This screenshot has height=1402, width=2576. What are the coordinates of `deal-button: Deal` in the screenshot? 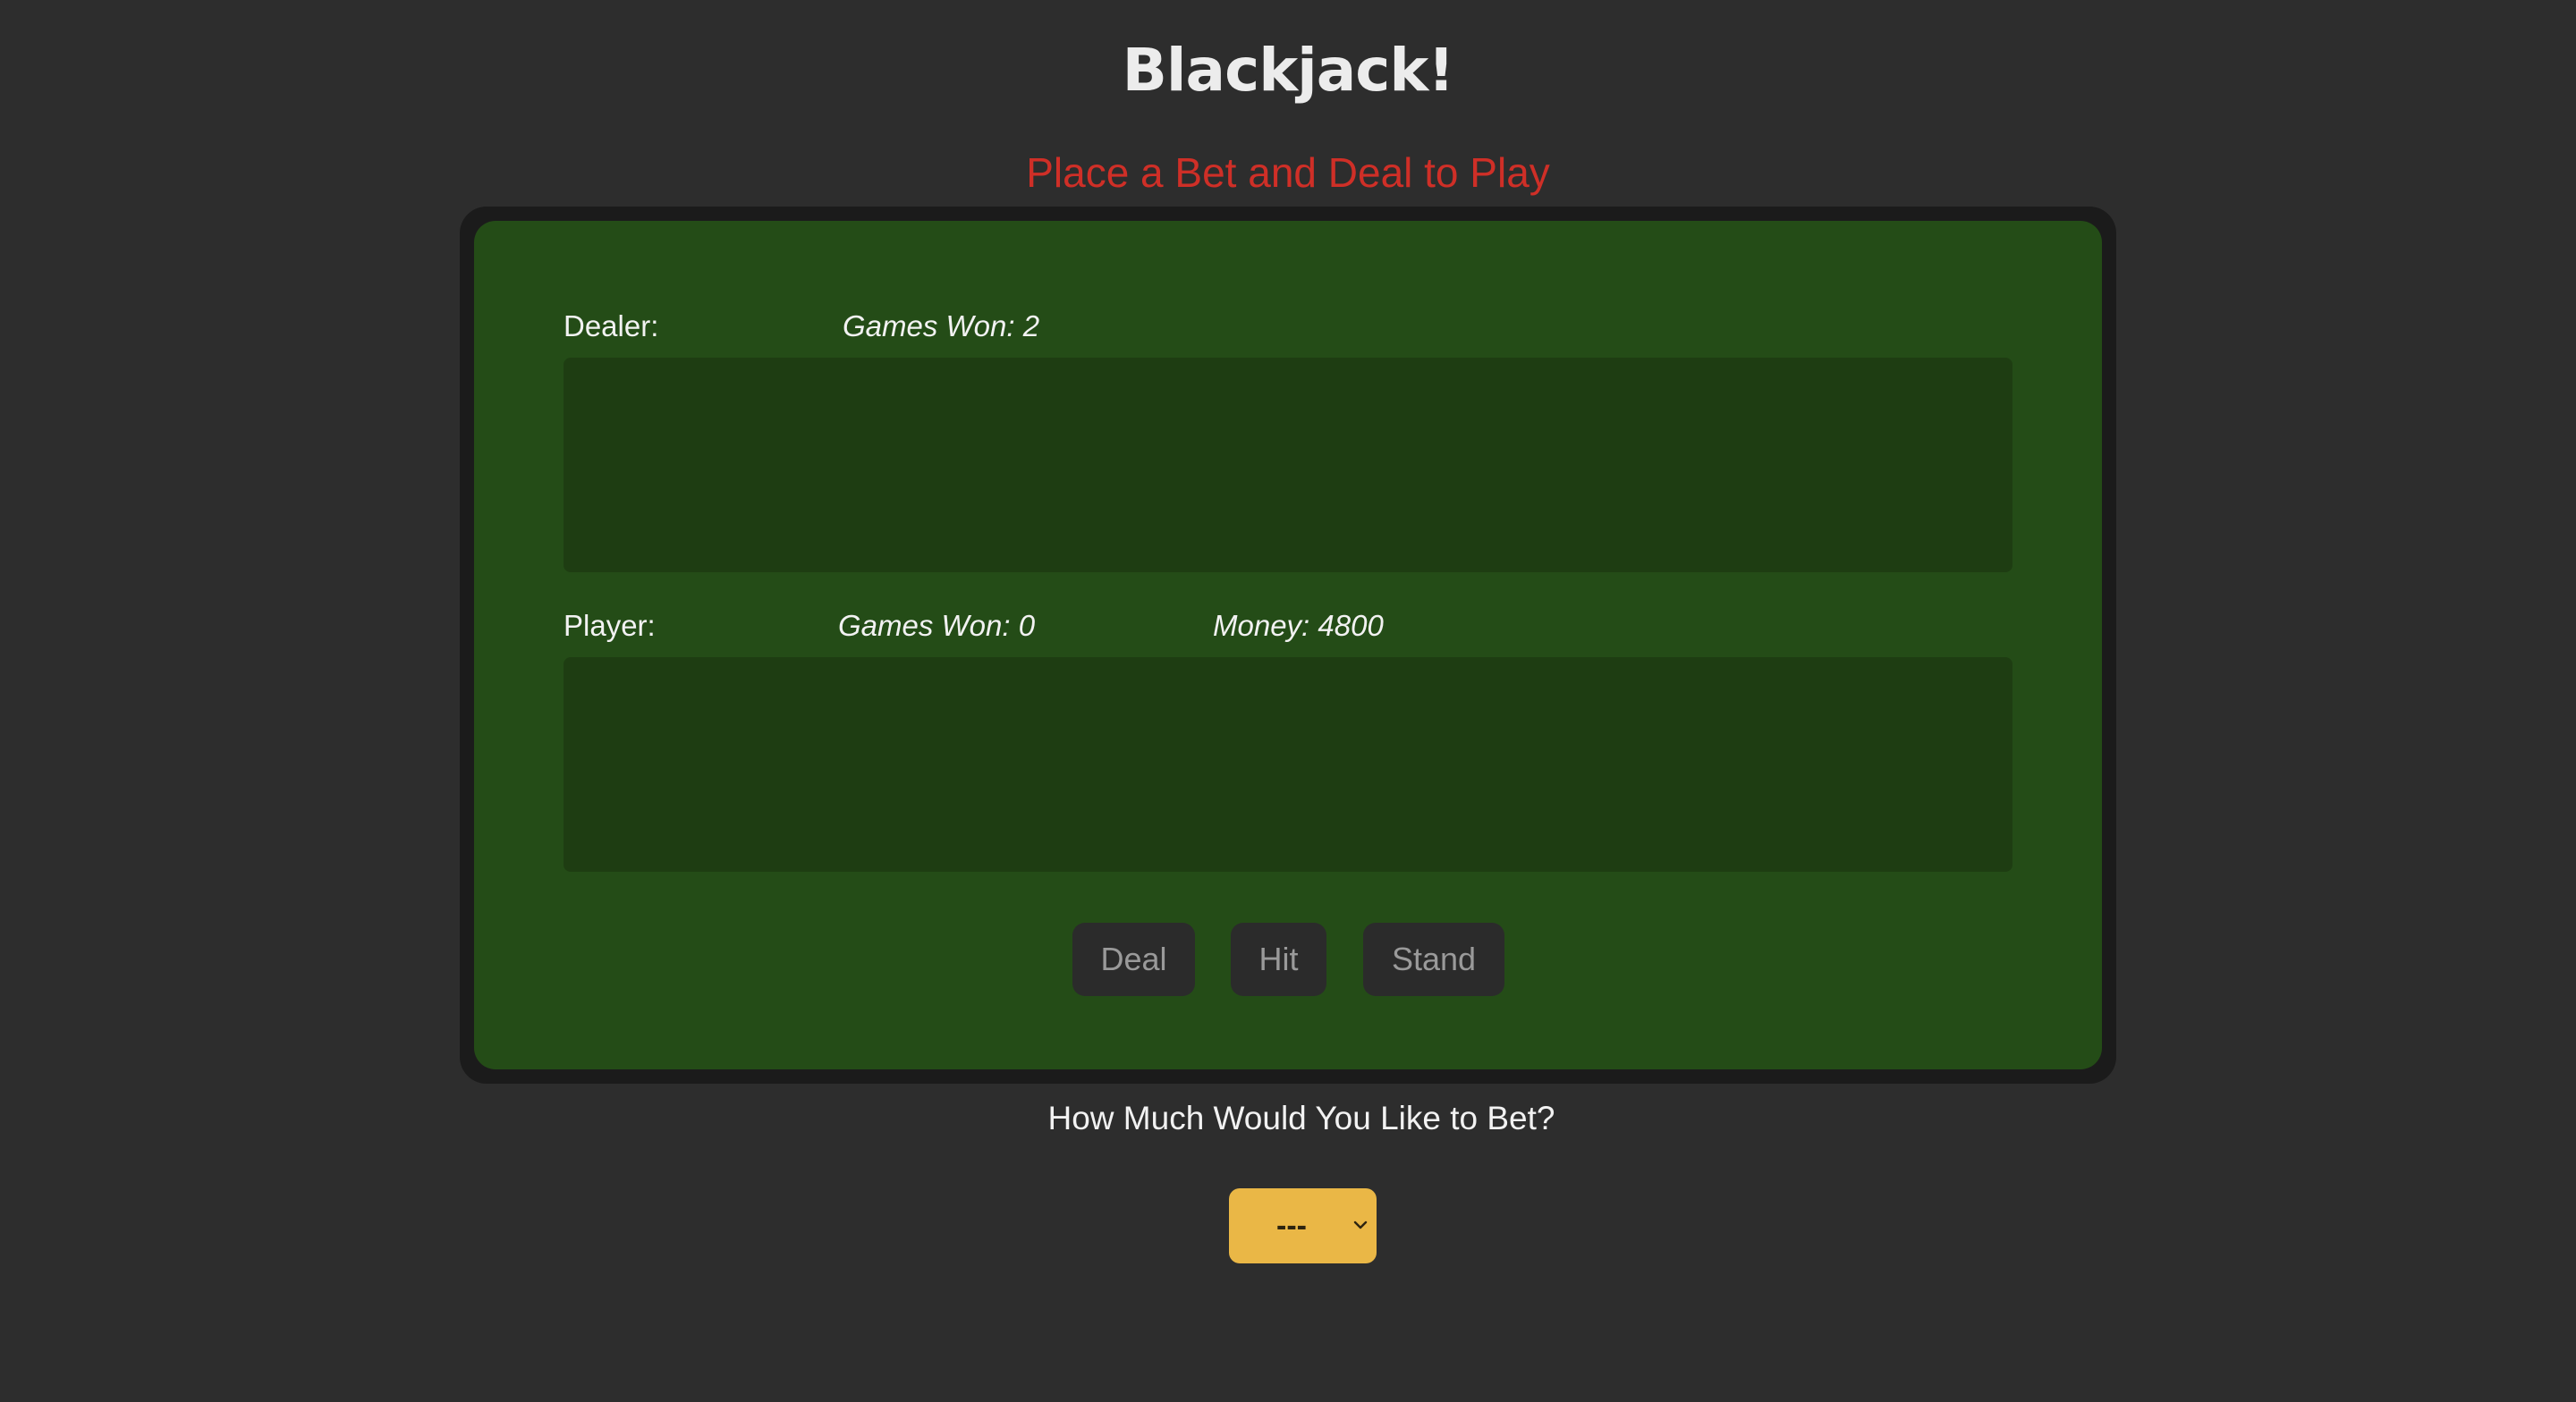 It's located at (1133, 959).